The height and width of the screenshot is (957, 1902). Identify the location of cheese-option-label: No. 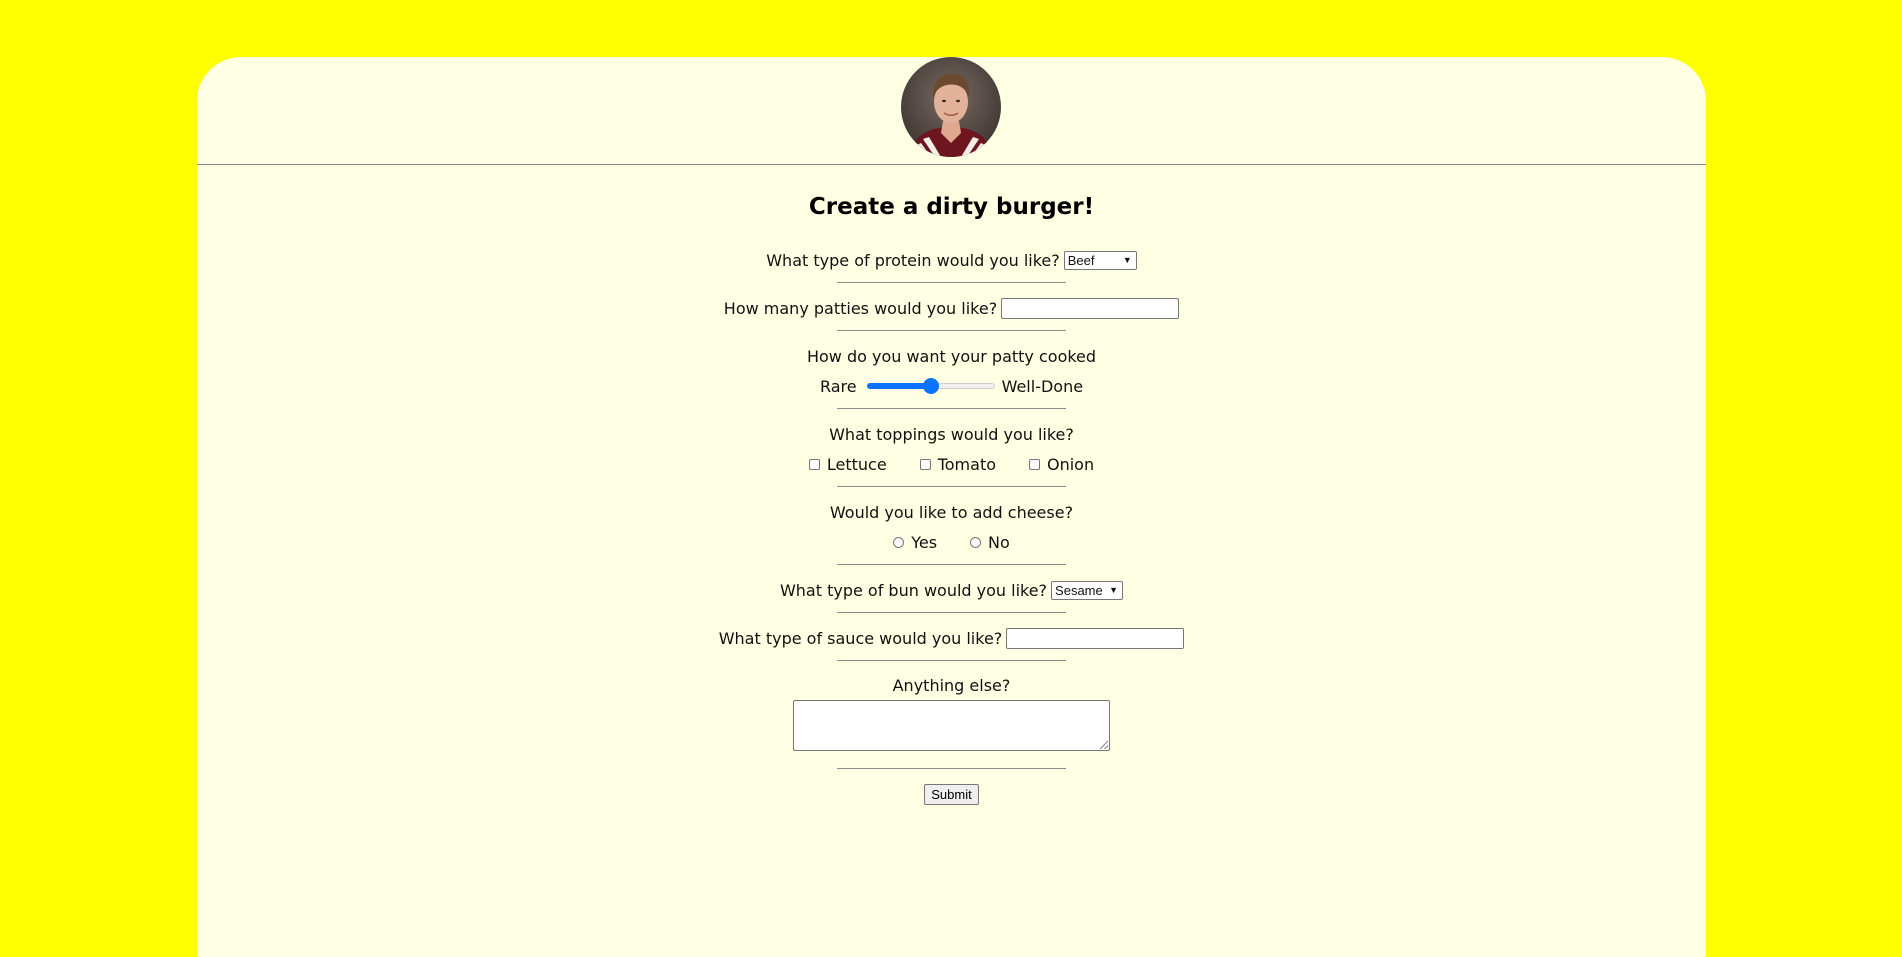
(999, 542).